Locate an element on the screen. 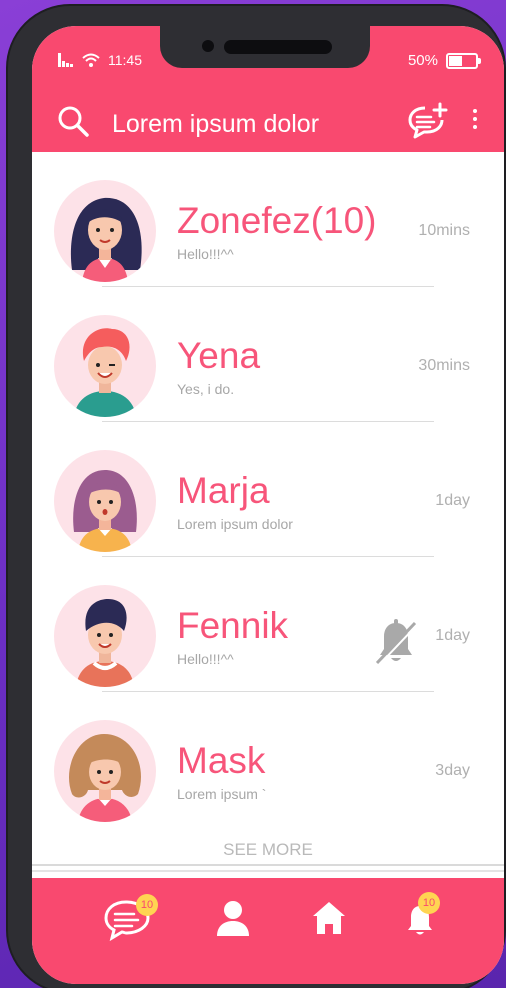 The width and height of the screenshot is (506, 988). app-header: Lorem ipsum dolor is located at coordinates (268, 124).